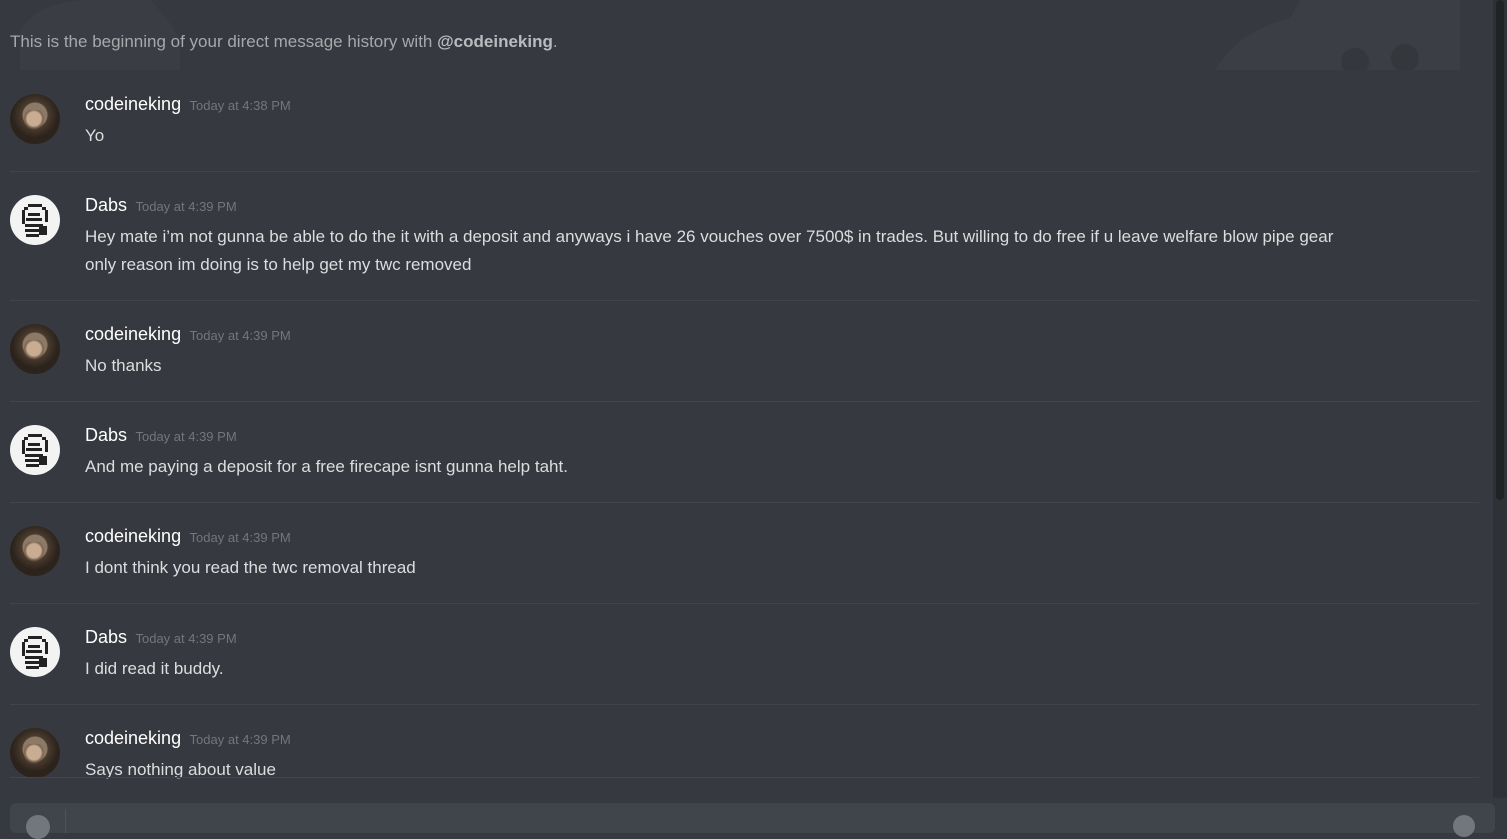 This screenshot has height=839, width=1507. What do you see at coordinates (752, 821) in the screenshot?
I see `message-input` at bounding box center [752, 821].